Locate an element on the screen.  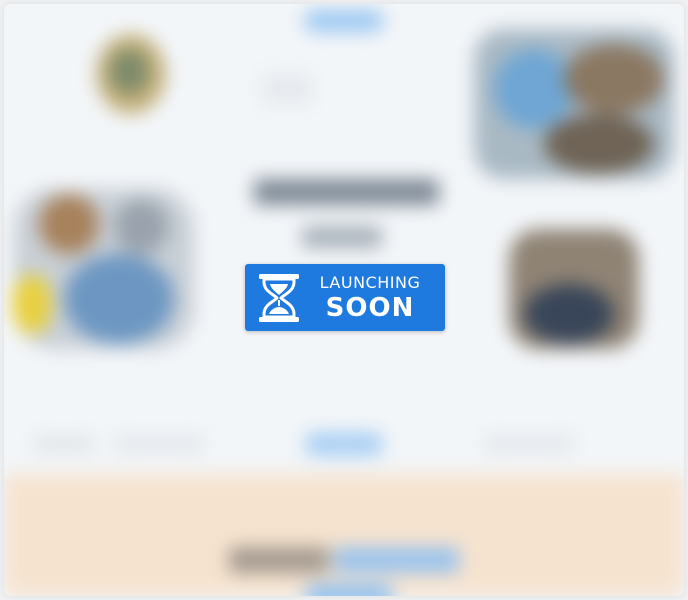
badge-text: LAUNCHING SOON is located at coordinates (370, 298).